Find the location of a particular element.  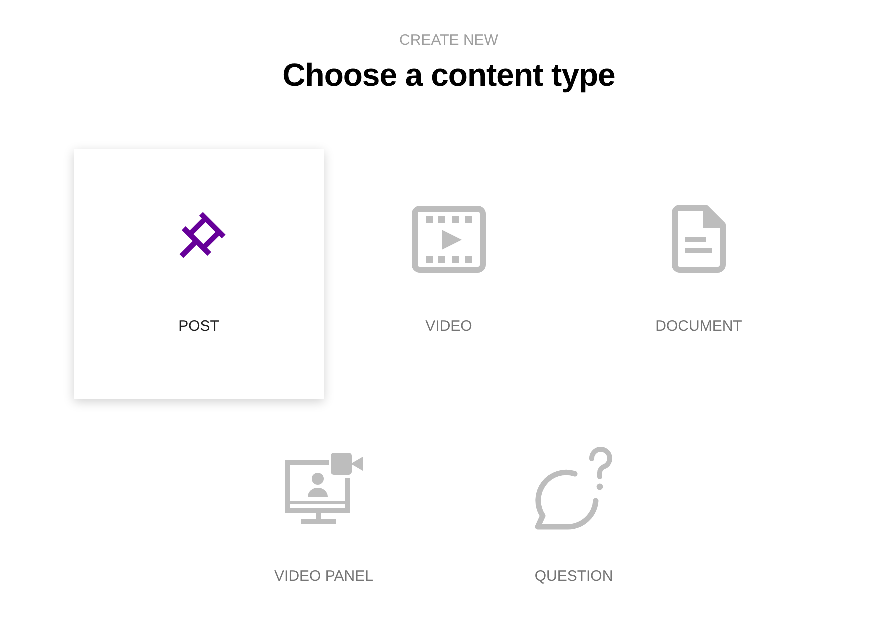

speech-bubble-question-icon is located at coordinates (574, 489).